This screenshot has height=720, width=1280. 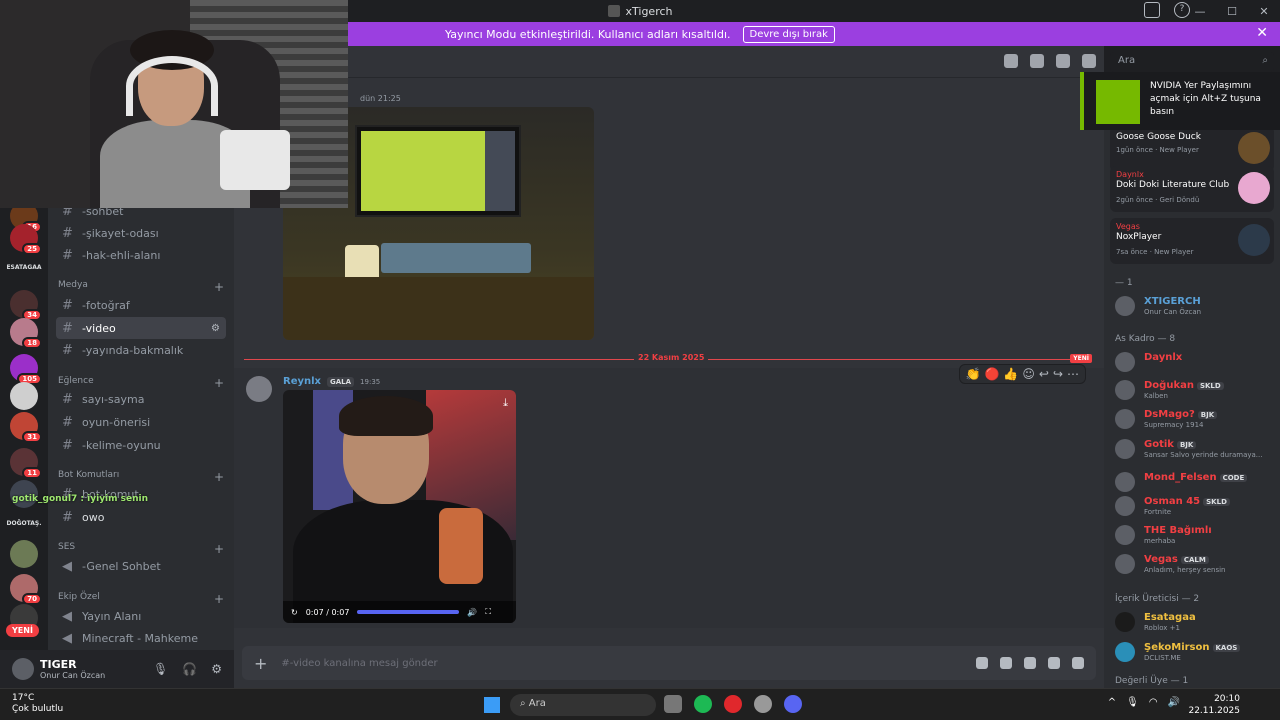 What do you see at coordinates (26, 305) in the screenshot?
I see `server-icon: 34` at bounding box center [26, 305].